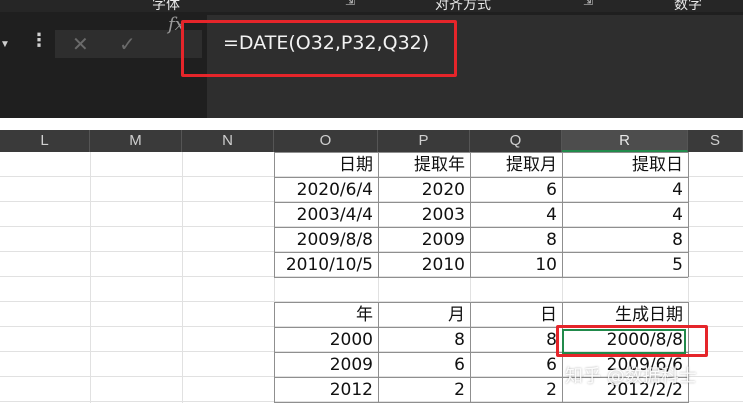 This screenshot has width=743, height=403. What do you see at coordinates (326, 190) in the screenshot?
I see `table1-cell: 2020/6/4` at bounding box center [326, 190].